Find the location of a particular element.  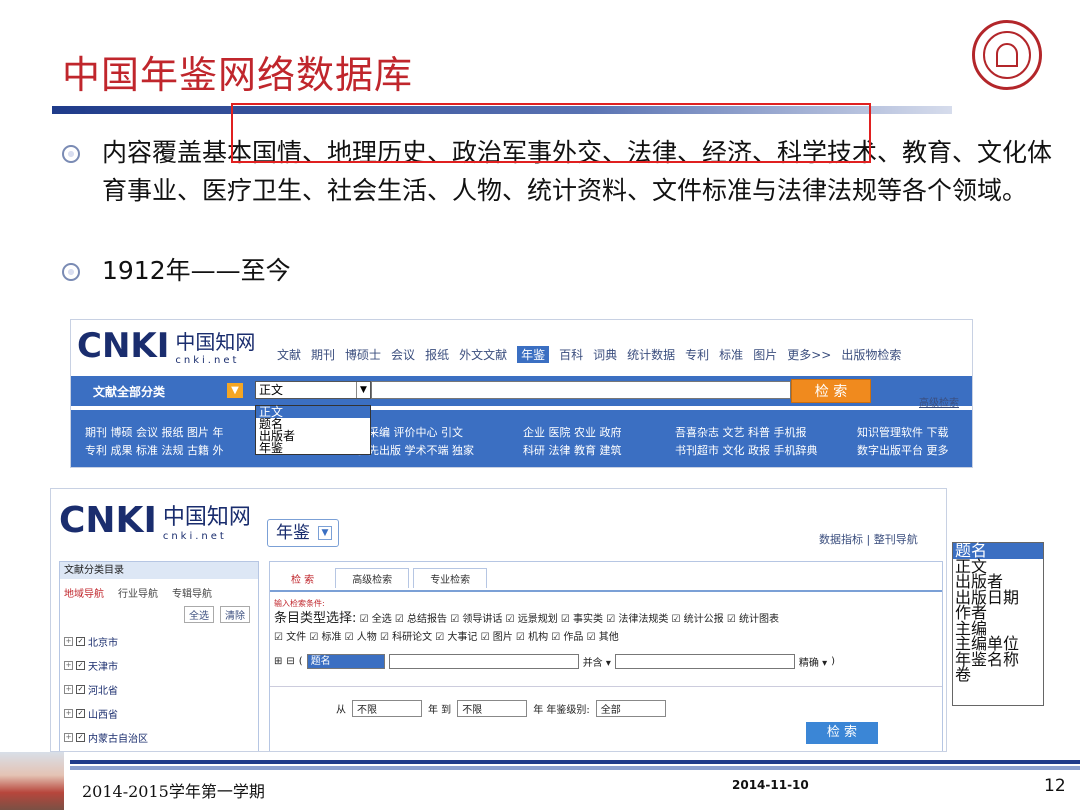

query-field-select: 题名 is located at coordinates (345, 661).